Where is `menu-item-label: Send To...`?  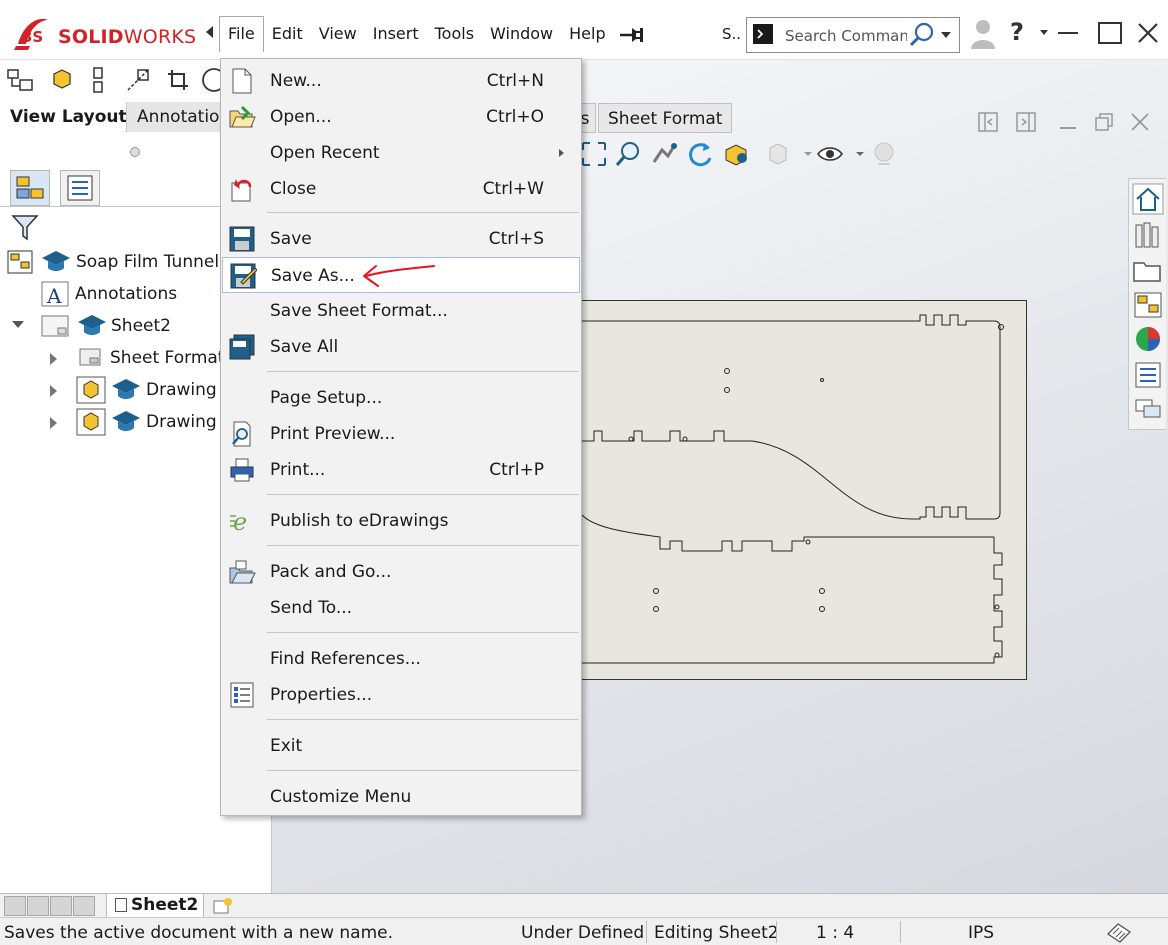
menu-item-label: Send To... is located at coordinates (311, 608).